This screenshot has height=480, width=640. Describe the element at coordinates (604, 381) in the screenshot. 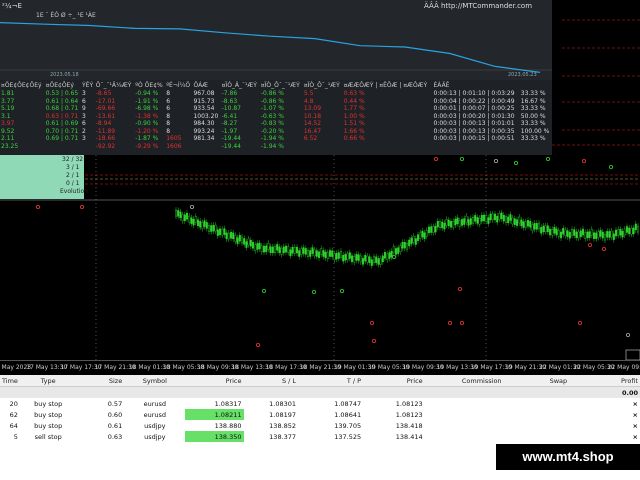

I see `orders-header: Profit` at that location.